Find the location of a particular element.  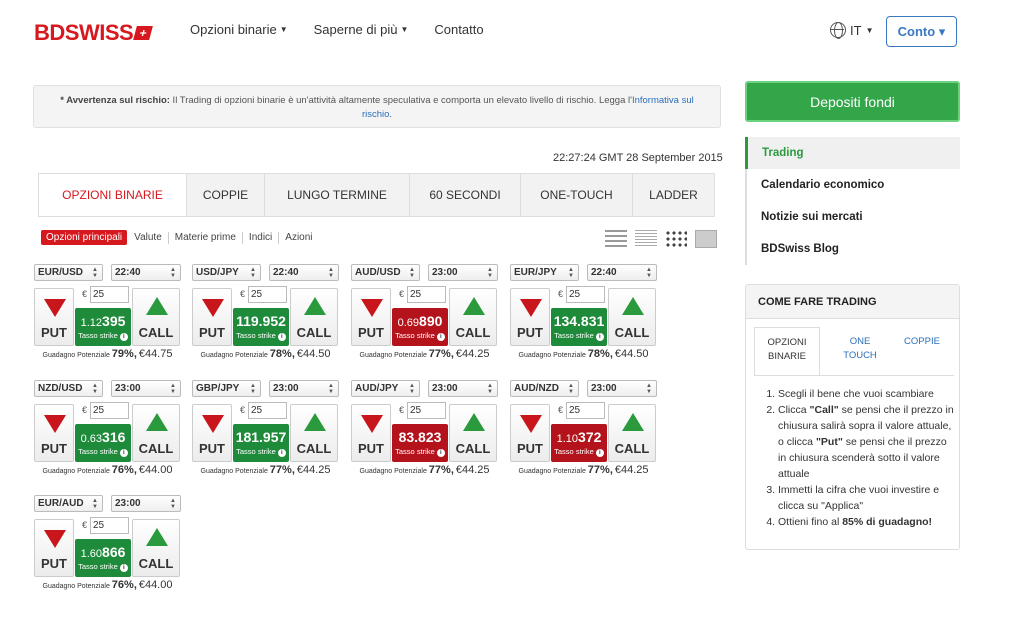

account-button: Conto ▾ is located at coordinates (921, 31).